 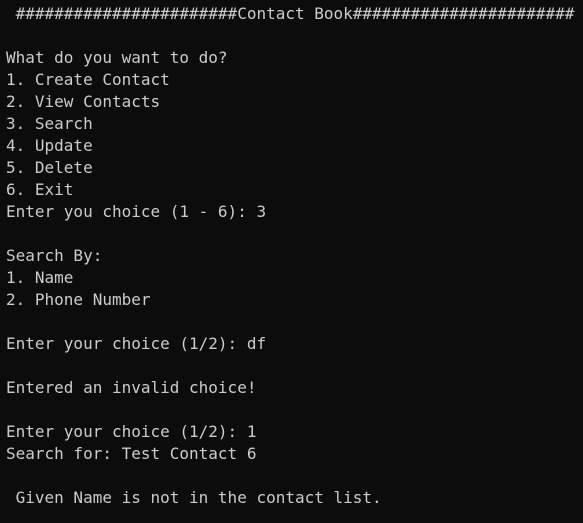 What do you see at coordinates (49, 145) in the screenshot?
I see `menu-option-update: 4. Update` at bounding box center [49, 145].